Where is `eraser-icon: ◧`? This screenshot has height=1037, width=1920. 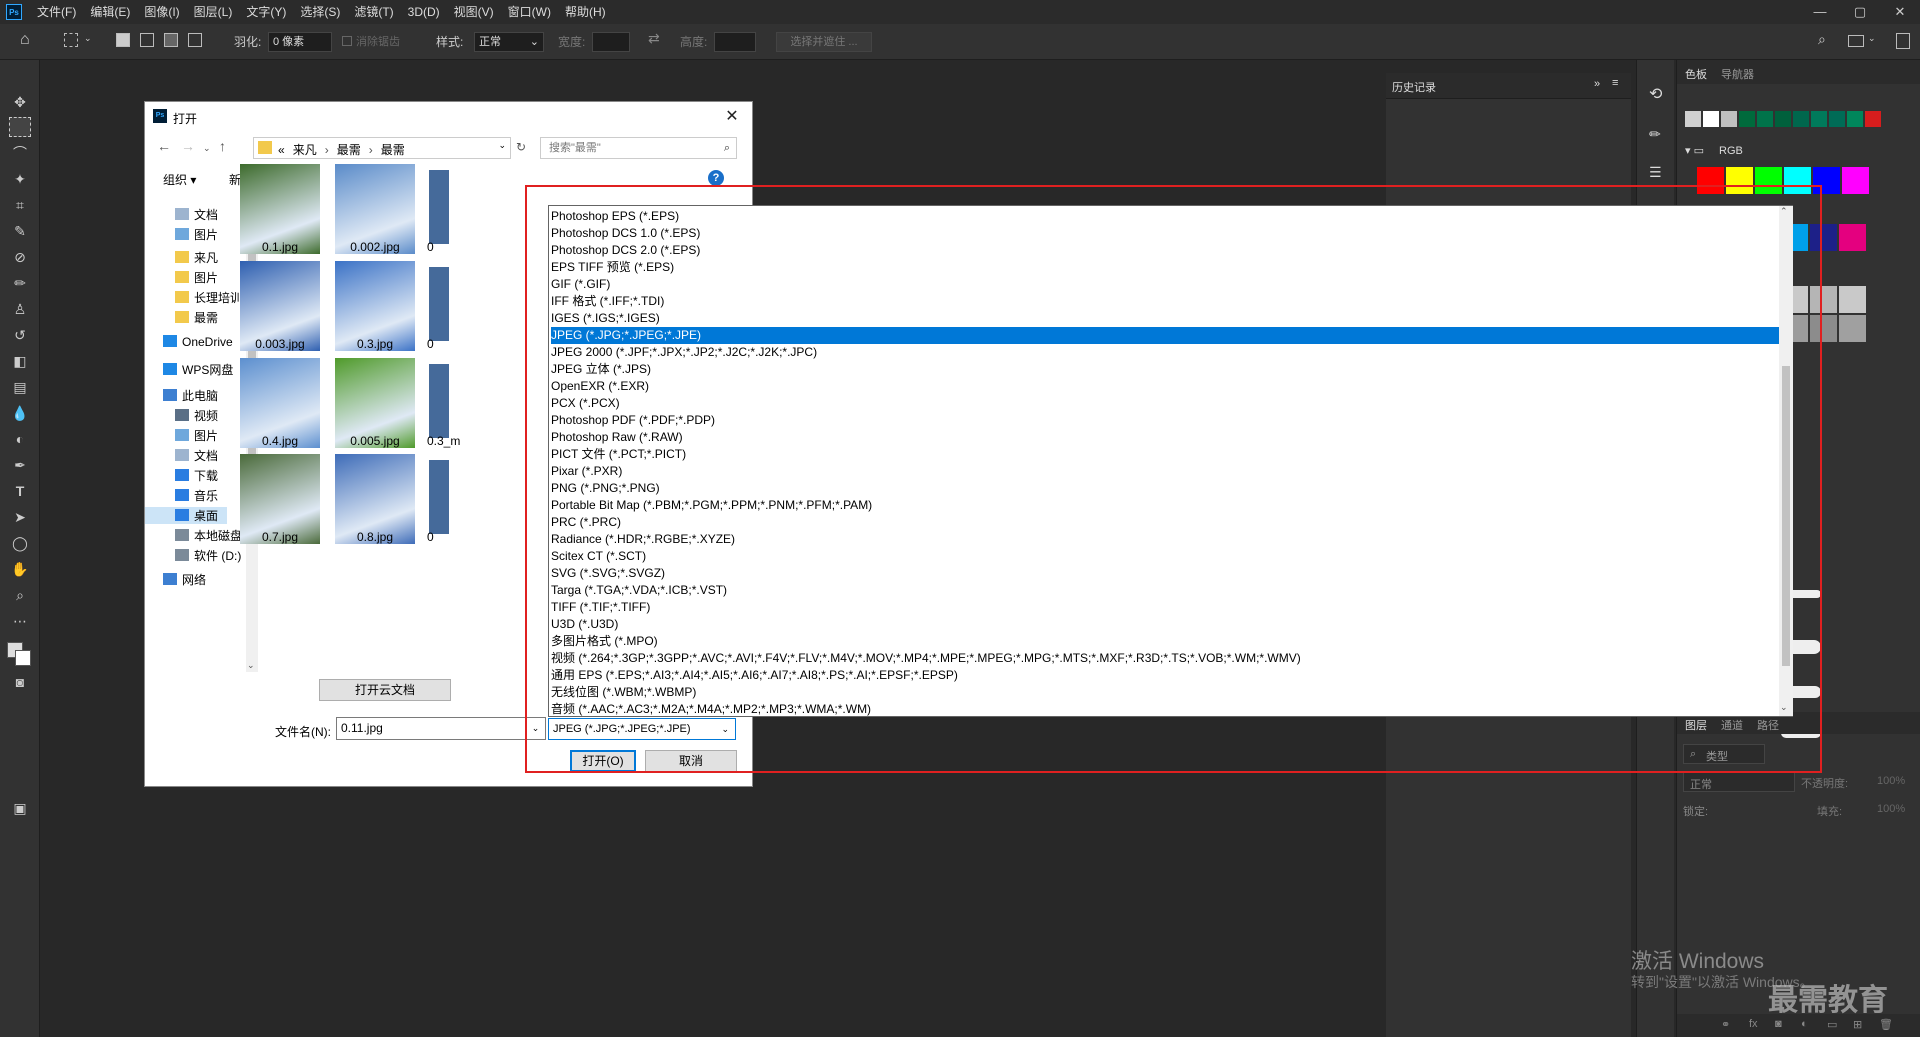 eraser-icon: ◧ is located at coordinates (20, 361).